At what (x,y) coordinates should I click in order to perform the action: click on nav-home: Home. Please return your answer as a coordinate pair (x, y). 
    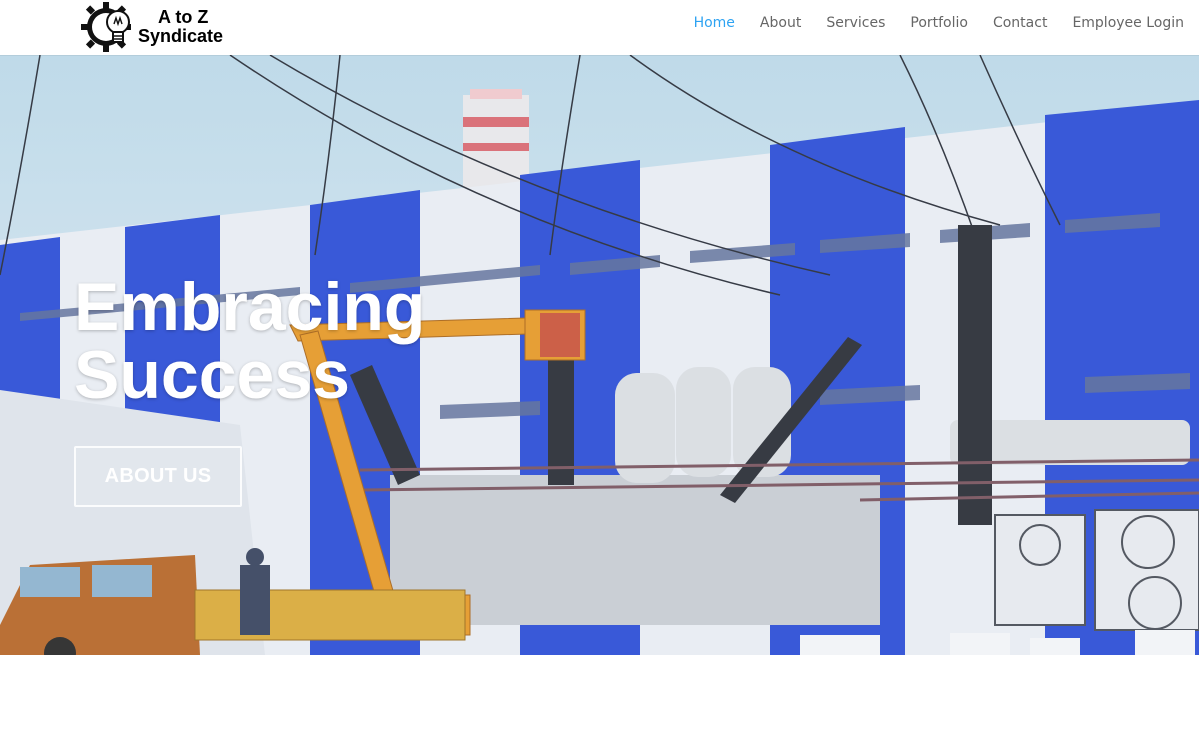
    Looking at the image, I should click on (714, 23).